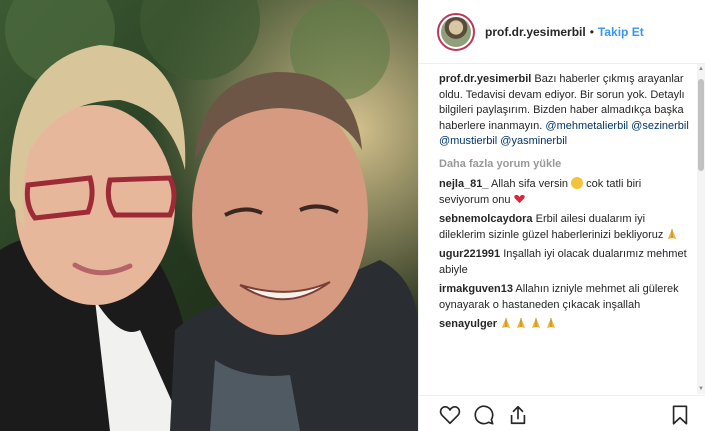 The image size is (705, 431). Describe the element at coordinates (680, 415) in the screenshot. I see `bookmark-icon` at that location.